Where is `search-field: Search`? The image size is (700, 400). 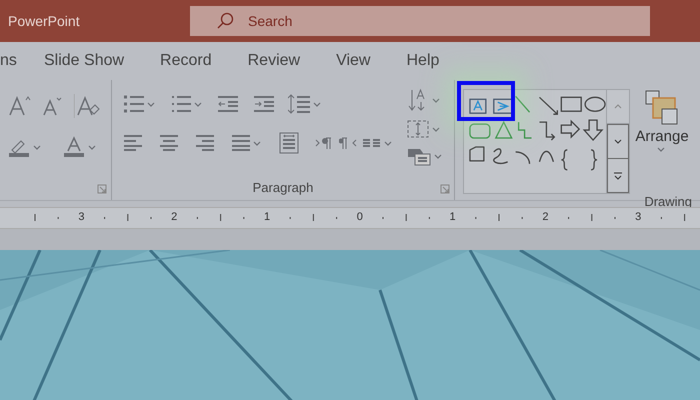
search-field: Search is located at coordinates (420, 21).